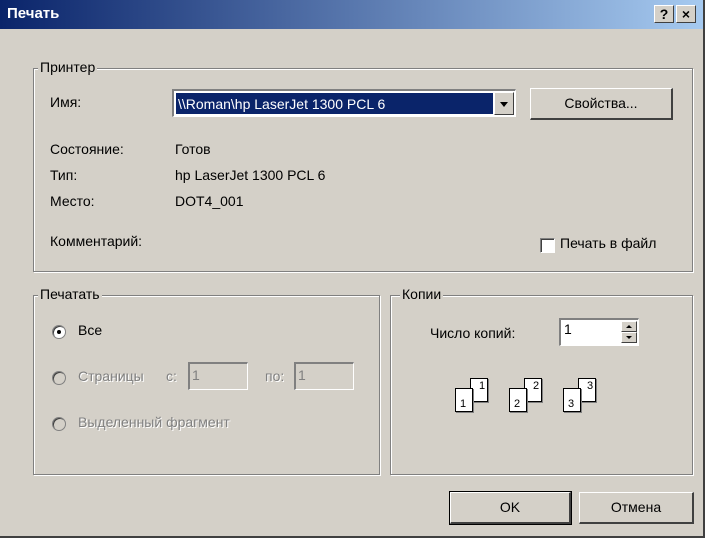 Image resolution: width=707 pixels, height=538 pixels. What do you see at coordinates (275, 376) in the screenshot?
I see `range-to-label: по:` at bounding box center [275, 376].